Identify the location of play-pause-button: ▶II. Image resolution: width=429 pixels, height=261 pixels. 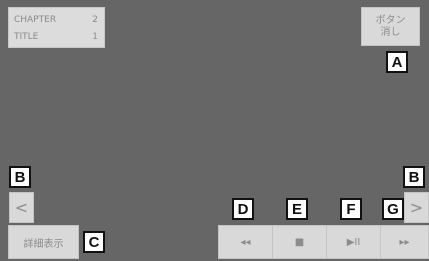
(353, 242).